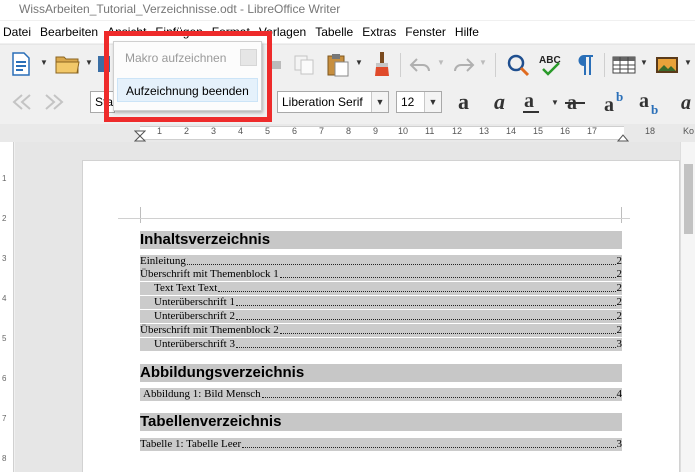 The height and width of the screenshot is (472, 695). What do you see at coordinates (403, 131) in the screenshot?
I see `ruler-number: 10` at bounding box center [403, 131].